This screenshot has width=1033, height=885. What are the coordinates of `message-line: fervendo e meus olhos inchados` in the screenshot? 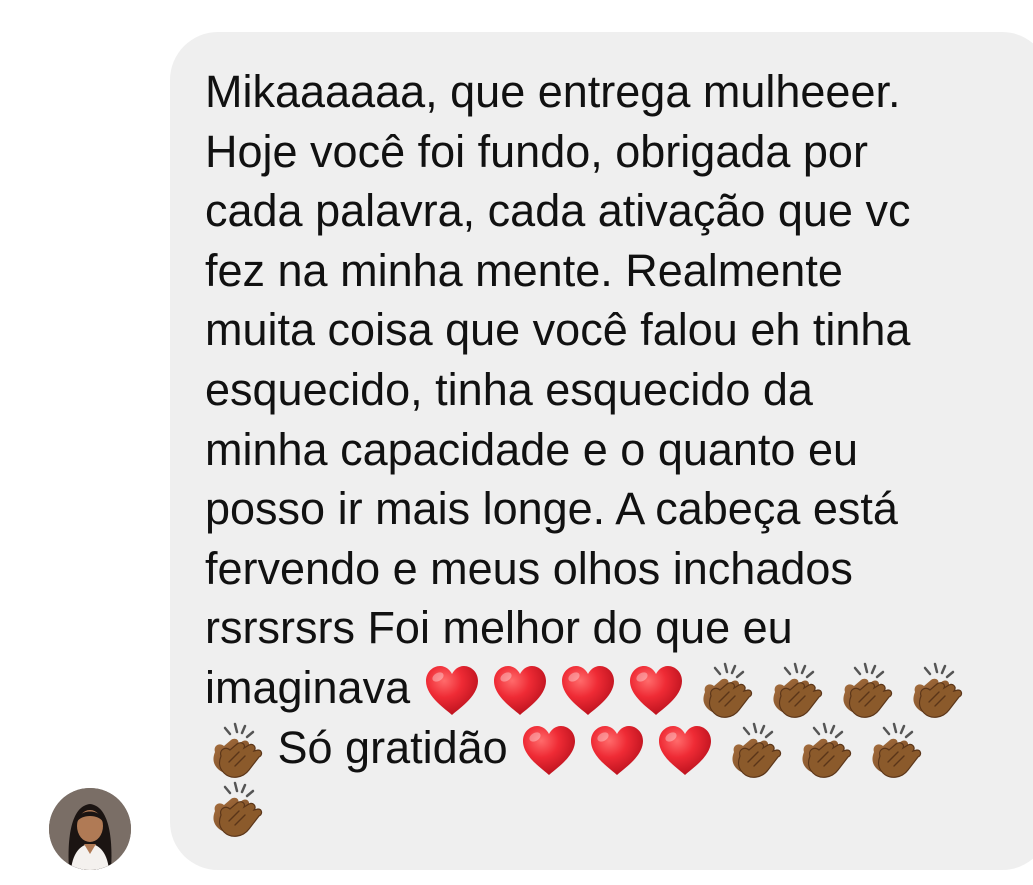 It's located at (529, 568).